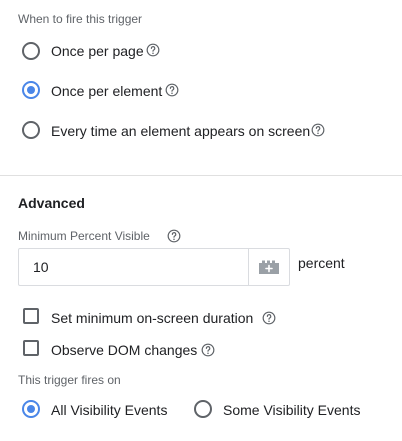 This screenshot has width=402, height=441. What do you see at coordinates (31, 90) in the screenshot?
I see `radio-once-per-element` at bounding box center [31, 90].